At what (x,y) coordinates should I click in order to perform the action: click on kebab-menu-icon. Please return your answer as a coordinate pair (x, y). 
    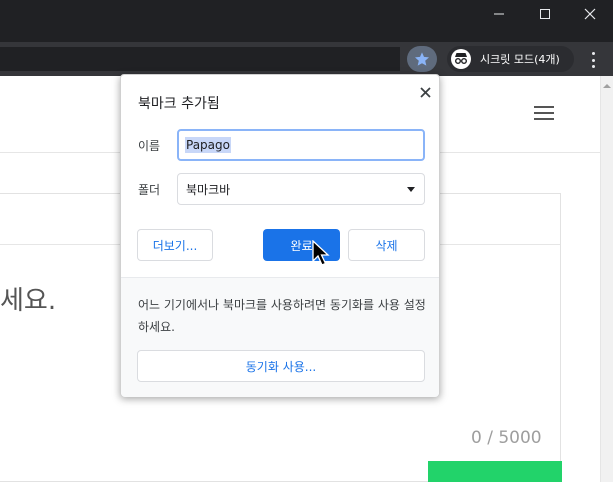
    Looking at the image, I should click on (593, 53).